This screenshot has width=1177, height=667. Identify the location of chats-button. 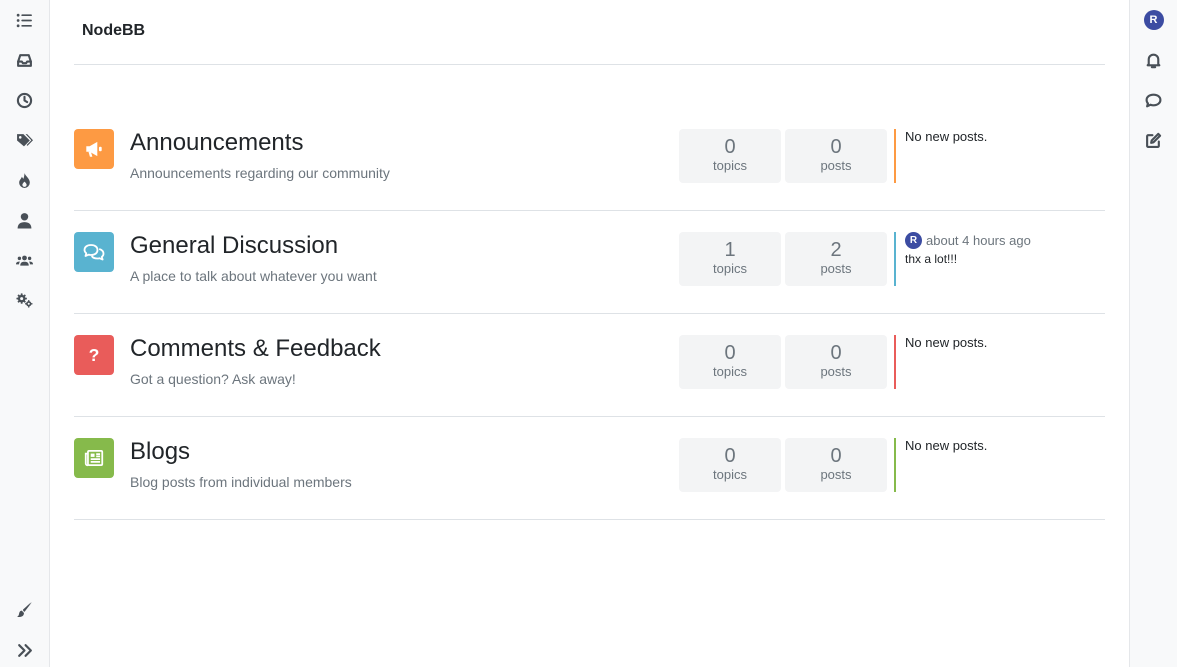
(1154, 100).